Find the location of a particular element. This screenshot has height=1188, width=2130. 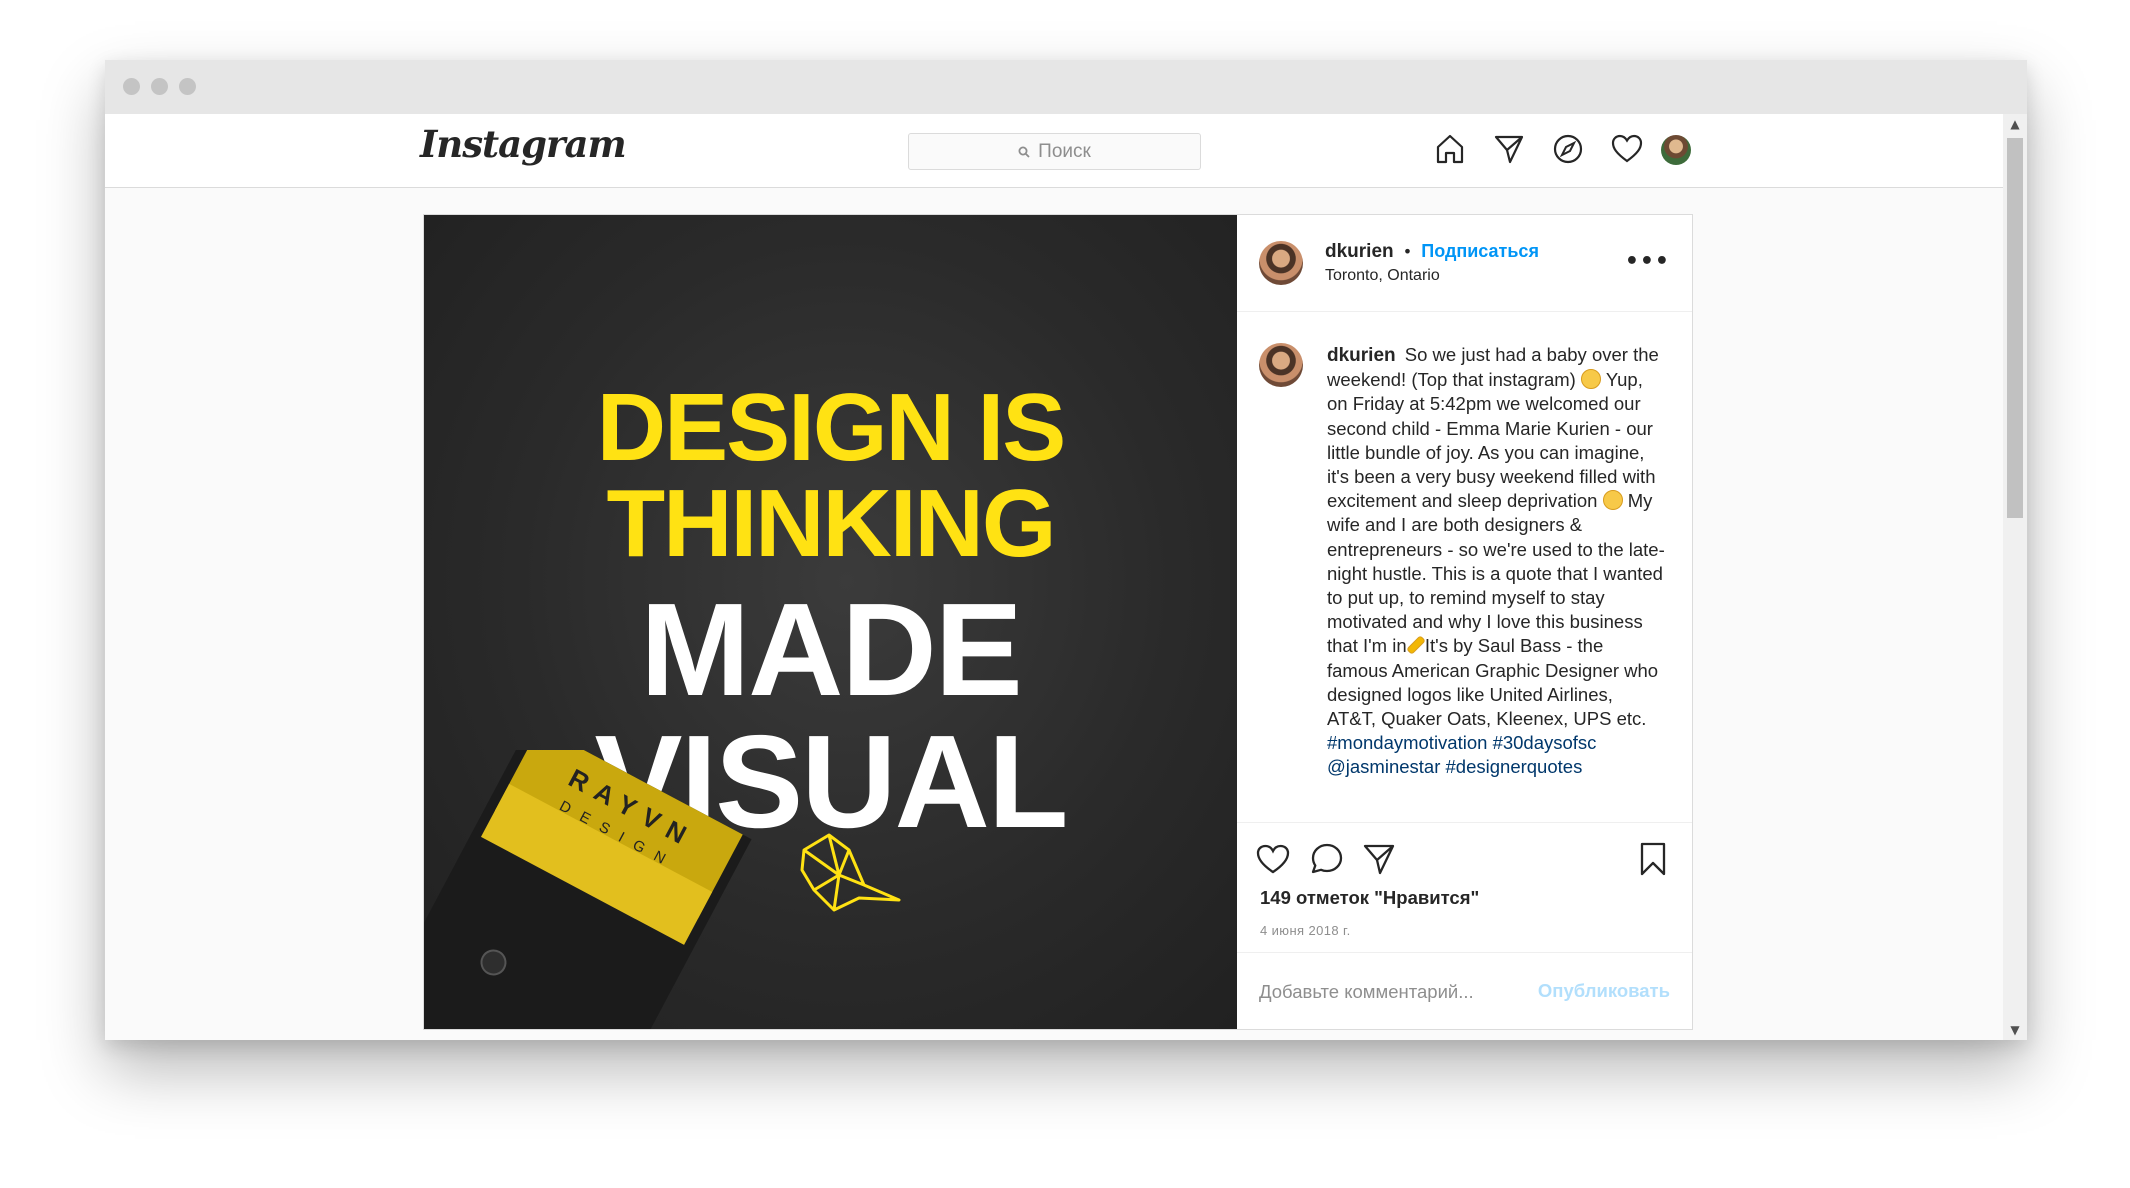

author-avatar is located at coordinates (1281, 263).